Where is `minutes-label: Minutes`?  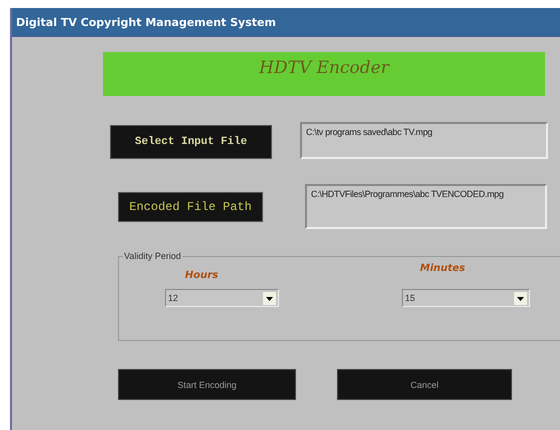 minutes-label: Minutes is located at coordinates (443, 269).